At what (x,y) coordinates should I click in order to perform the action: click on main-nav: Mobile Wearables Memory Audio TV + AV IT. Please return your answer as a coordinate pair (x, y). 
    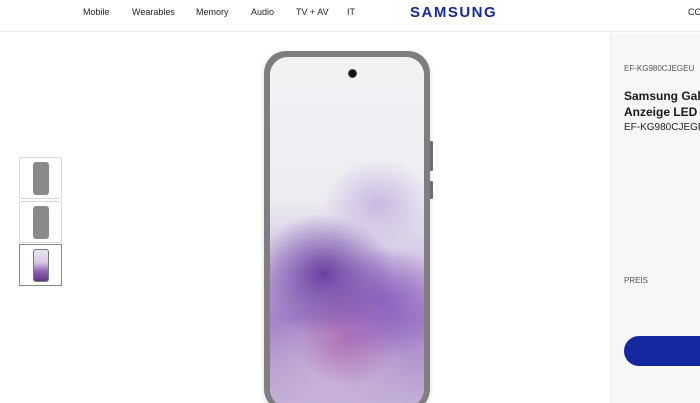
    Looking at the image, I should click on (228, 12).